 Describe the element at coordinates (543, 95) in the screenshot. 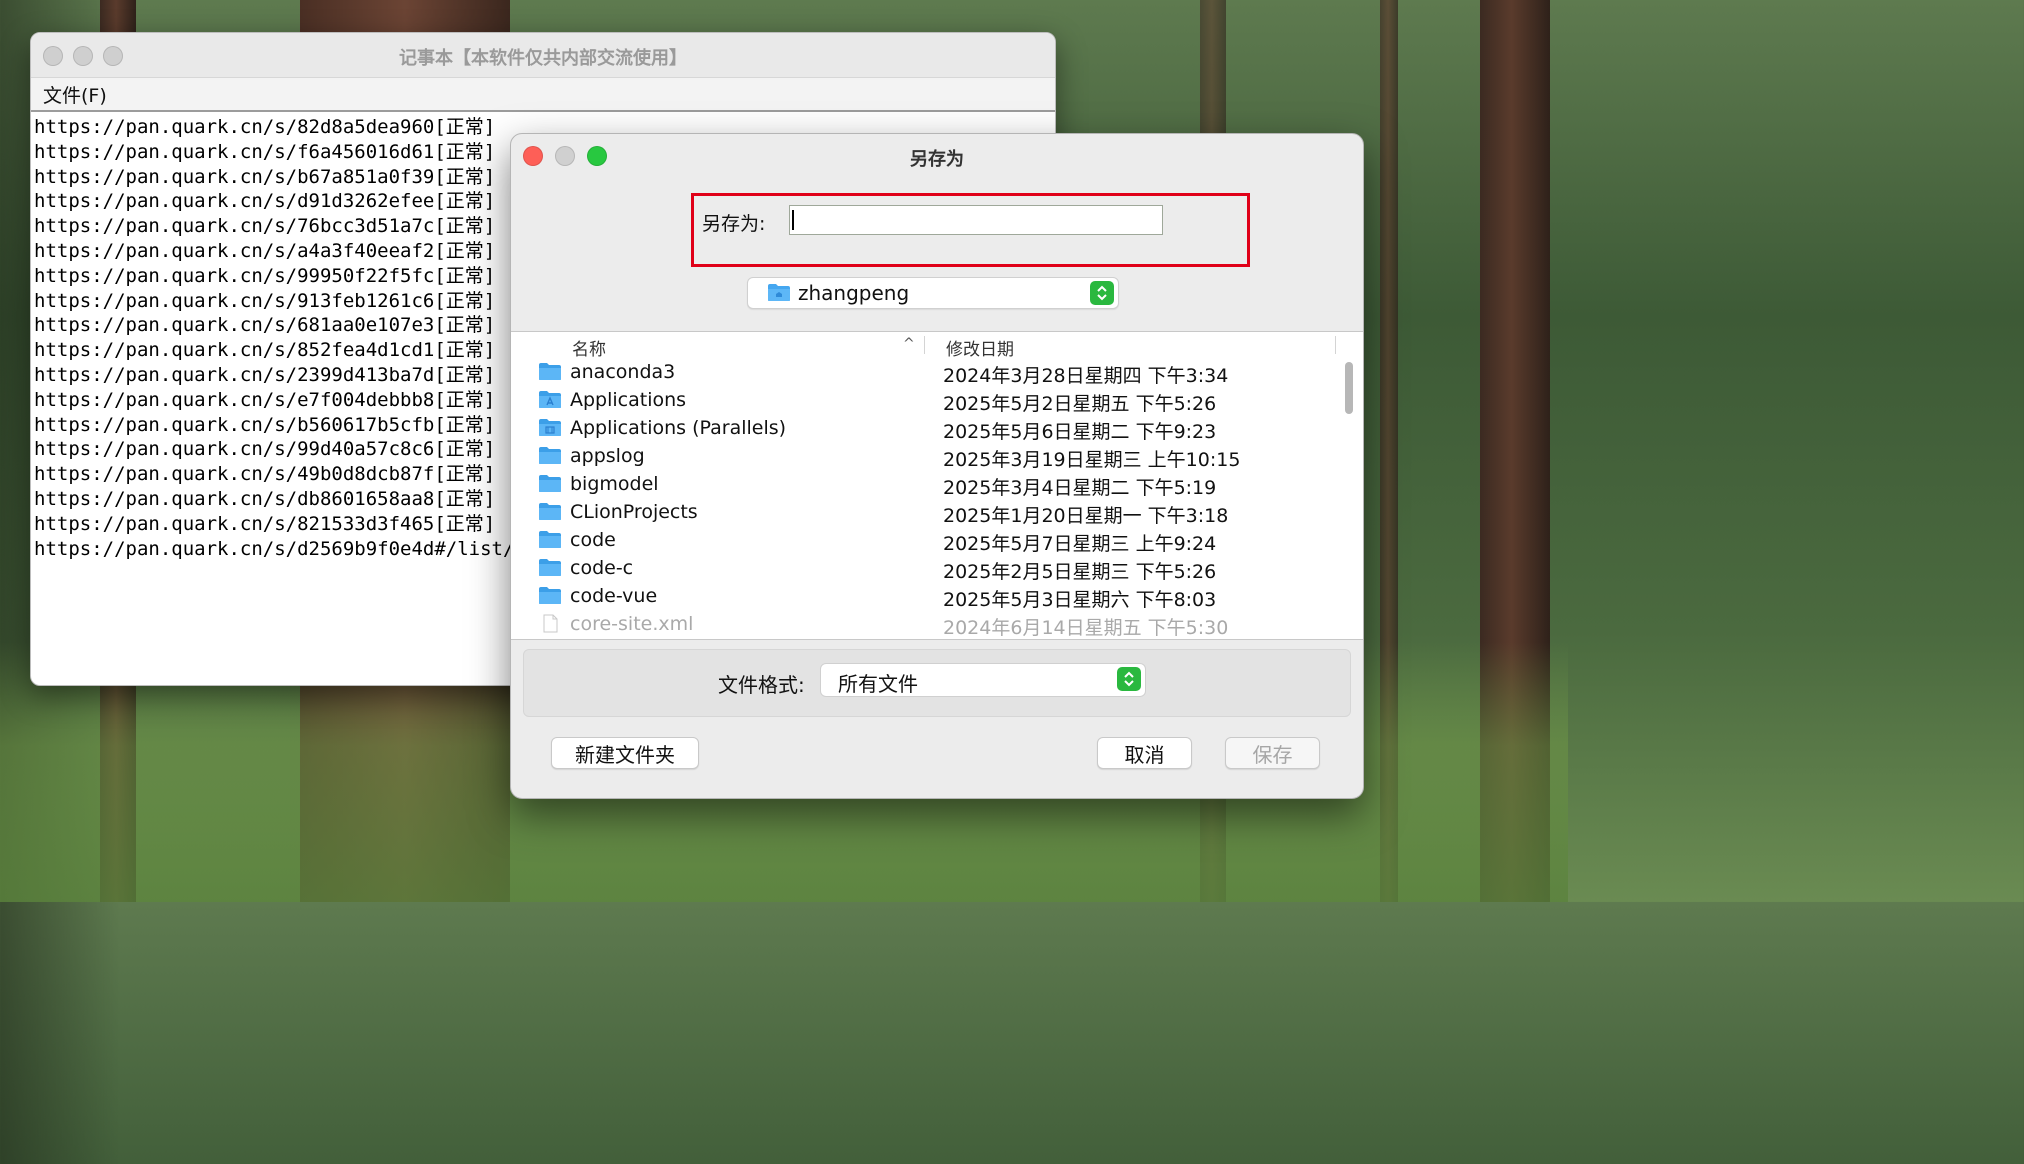

I see `notepad-menubar: 文件(F)` at that location.